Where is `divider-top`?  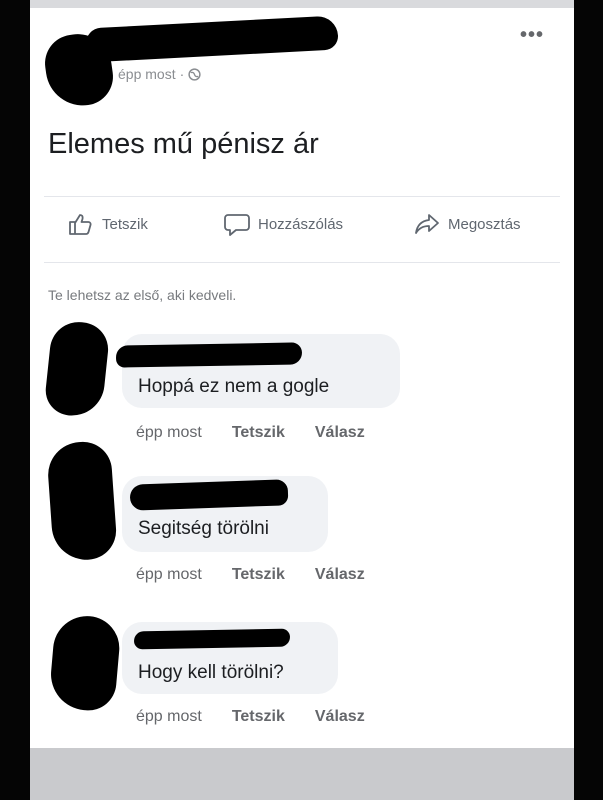
divider-top is located at coordinates (302, 196).